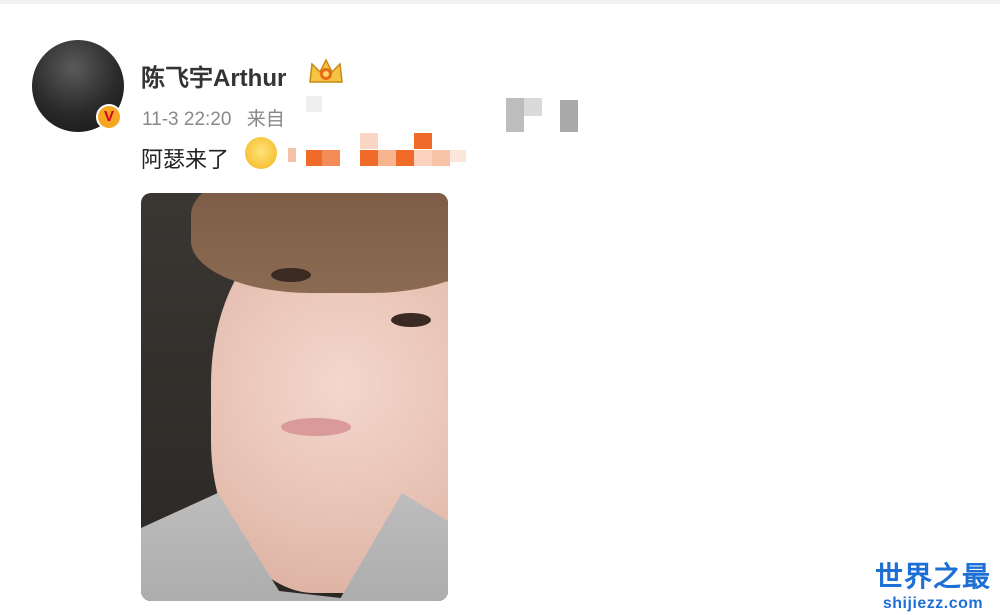 This screenshot has height=615, width=1000. What do you see at coordinates (316, 427) in the screenshot?
I see `photo-lips` at bounding box center [316, 427].